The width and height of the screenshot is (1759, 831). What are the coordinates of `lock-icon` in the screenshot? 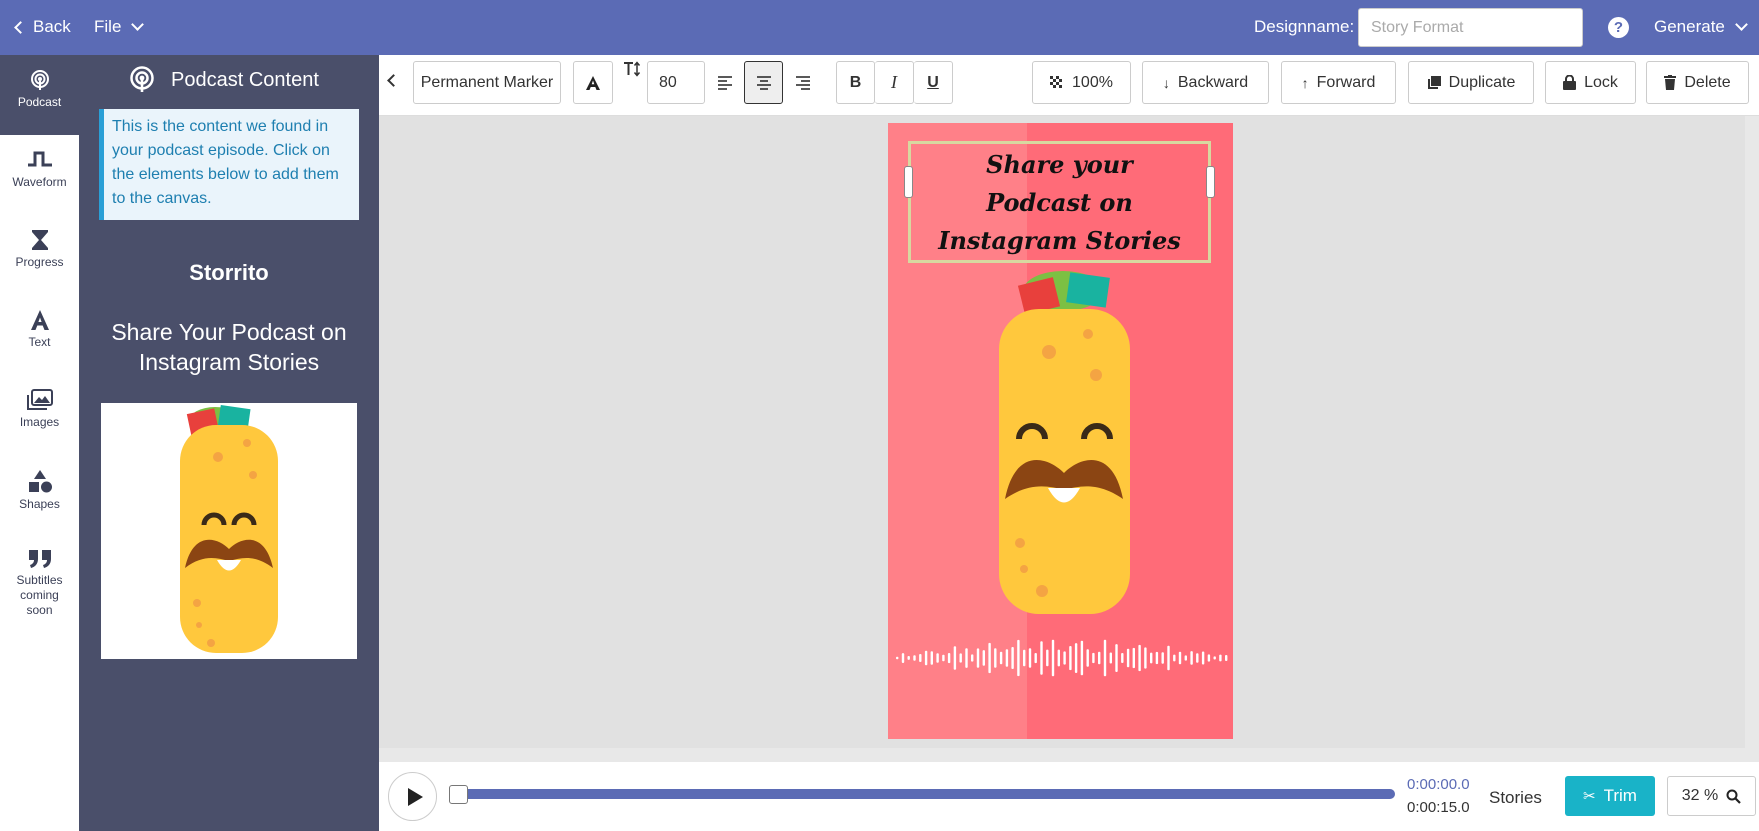 It's located at (1570, 82).